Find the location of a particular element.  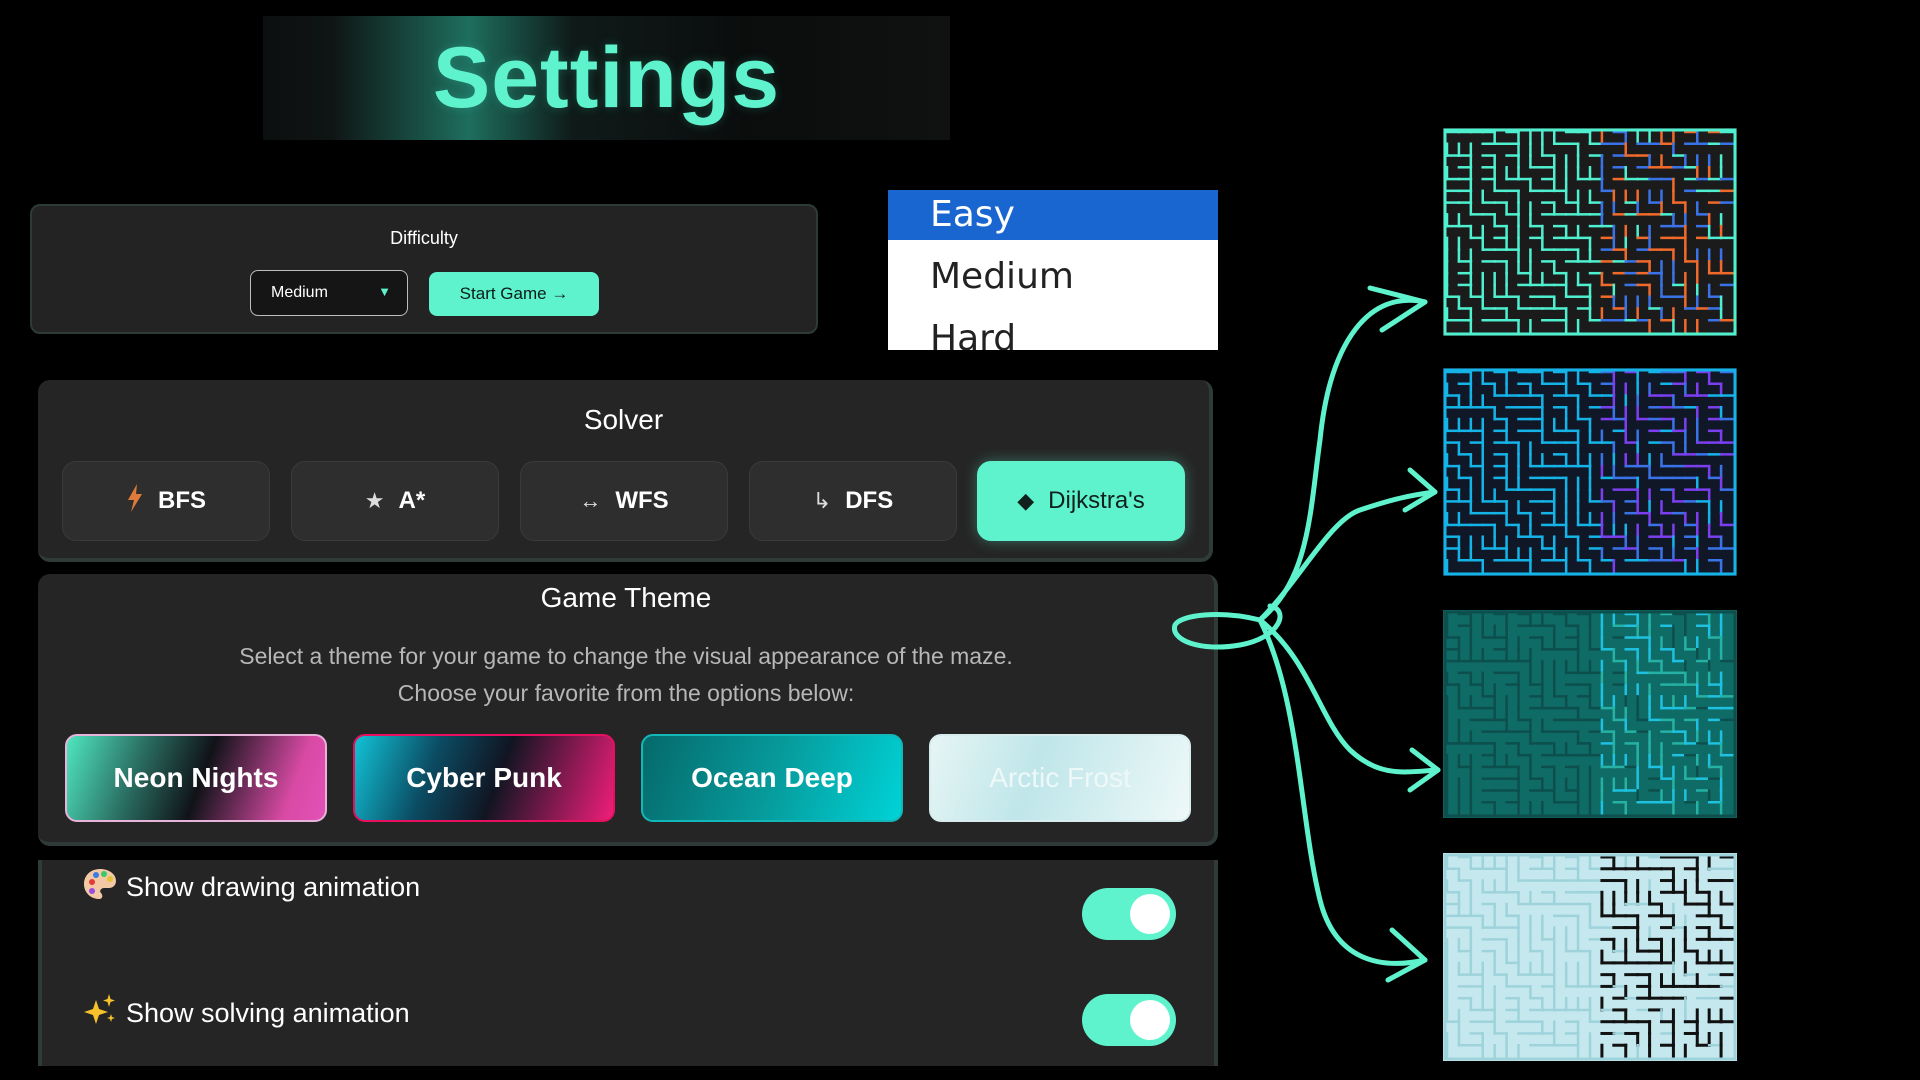

solver-button-dijkstra: ◆ Dijkstra's is located at coordinates (1081, 501).